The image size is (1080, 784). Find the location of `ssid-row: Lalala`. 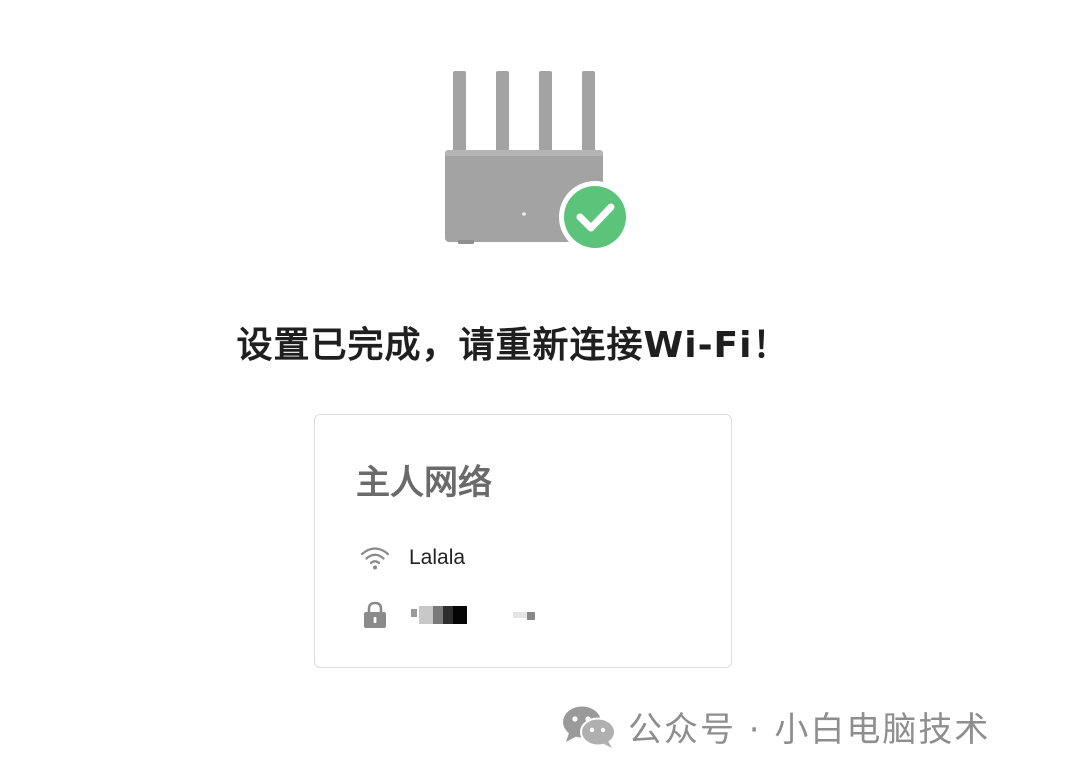

ssid-row: Lalala is located at coordinates (412, 558).